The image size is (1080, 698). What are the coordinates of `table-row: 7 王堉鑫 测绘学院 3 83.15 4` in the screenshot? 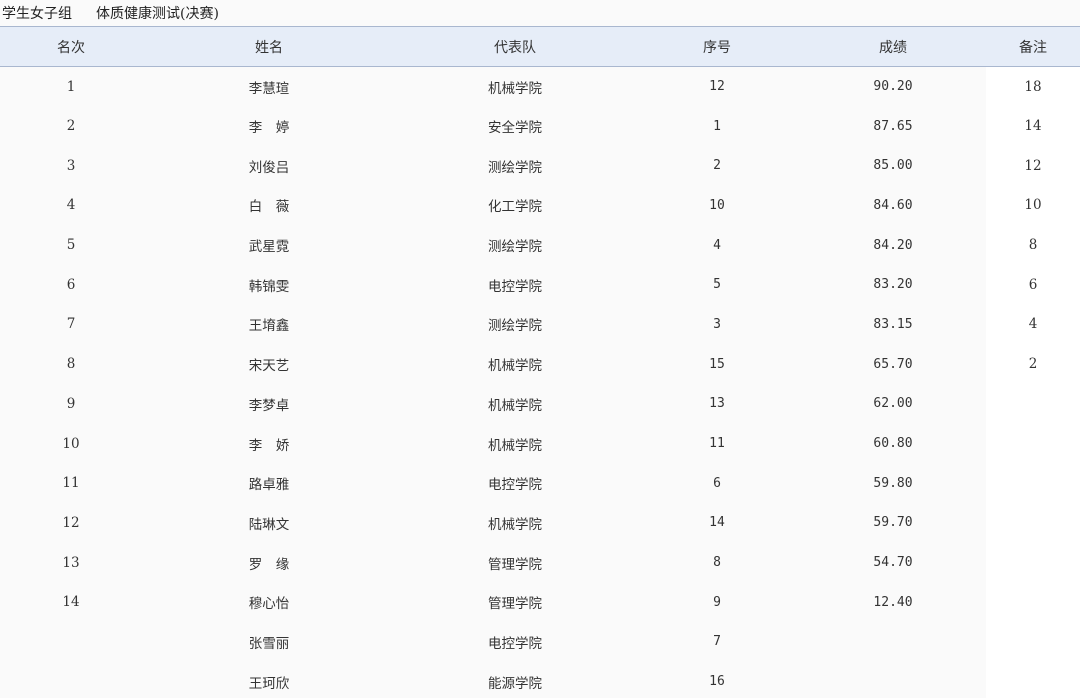 It's located at (540, 324).